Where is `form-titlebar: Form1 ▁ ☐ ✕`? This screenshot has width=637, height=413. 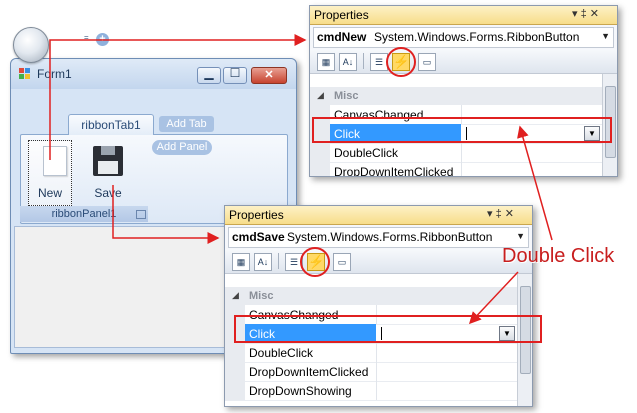 form-titlebar: Form1 ▁ ☐ ✕ is located at coordinates (153, 74).